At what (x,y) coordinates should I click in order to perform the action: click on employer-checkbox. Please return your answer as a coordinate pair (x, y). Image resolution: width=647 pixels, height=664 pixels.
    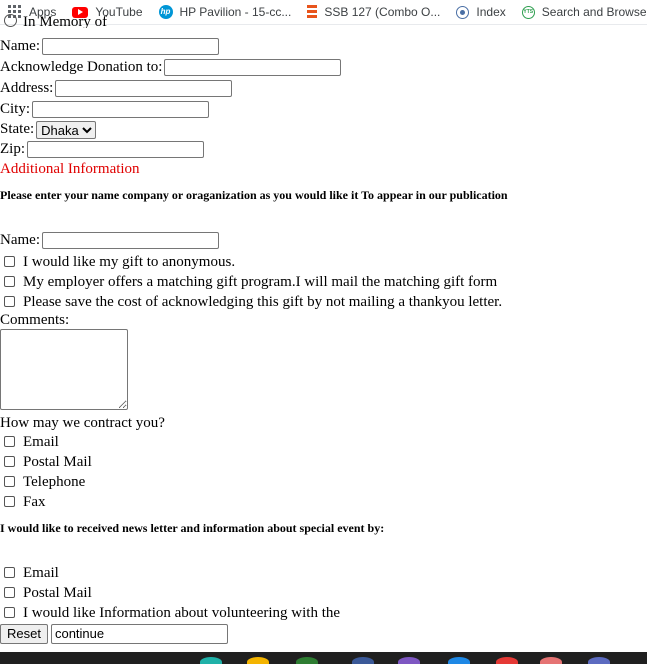
    Looking at the image, I should click on (9, 281).